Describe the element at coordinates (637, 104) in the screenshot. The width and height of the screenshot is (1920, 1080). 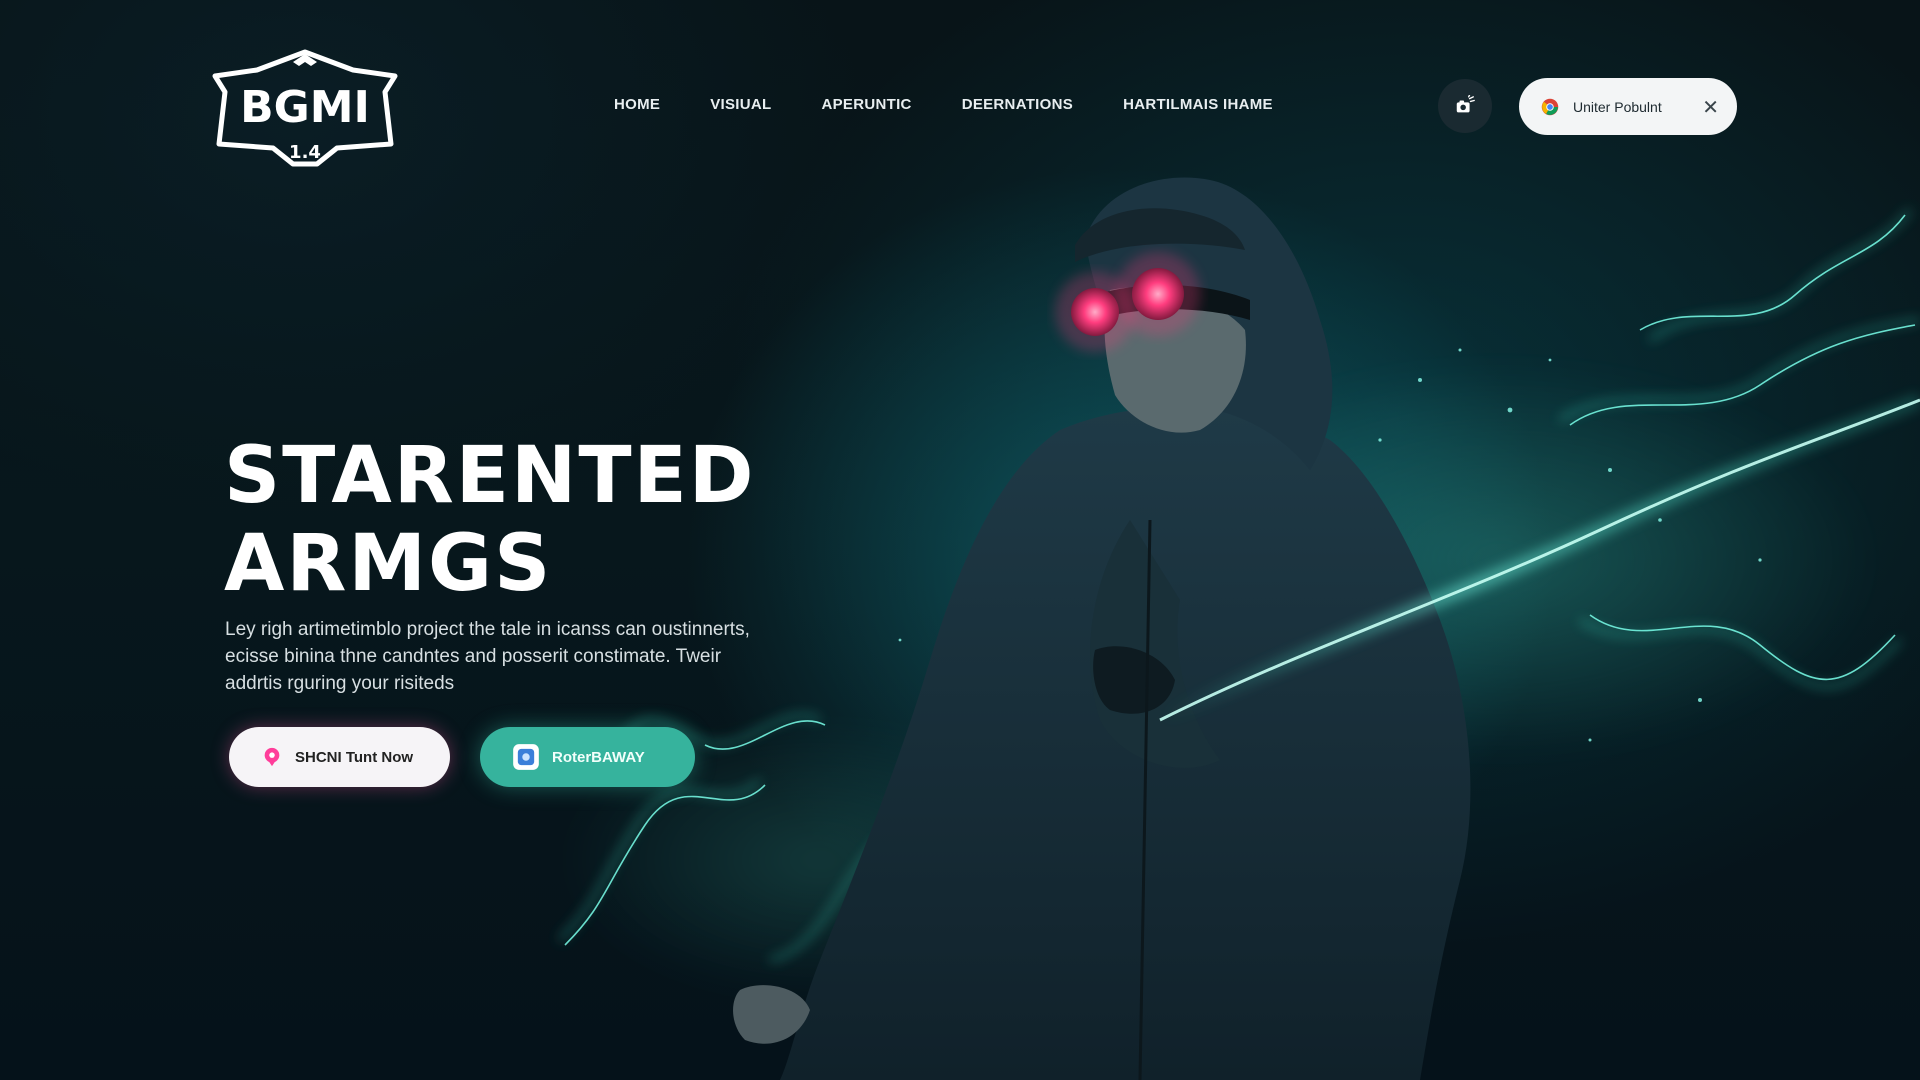
I see `nav-item-home: HOME` at that location.